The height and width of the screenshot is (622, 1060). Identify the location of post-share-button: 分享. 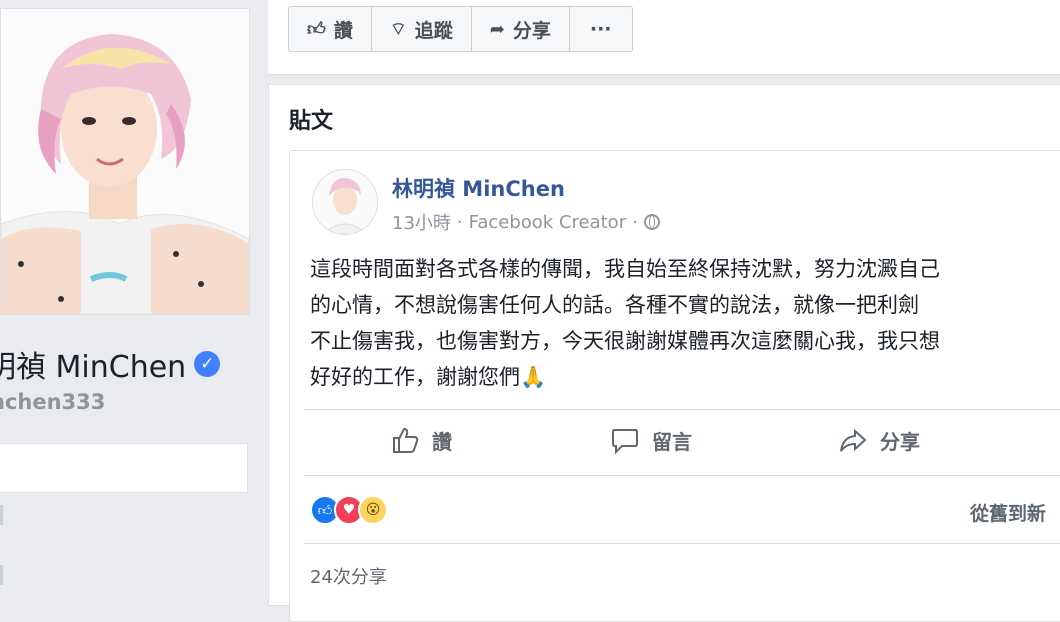
(879, 440).